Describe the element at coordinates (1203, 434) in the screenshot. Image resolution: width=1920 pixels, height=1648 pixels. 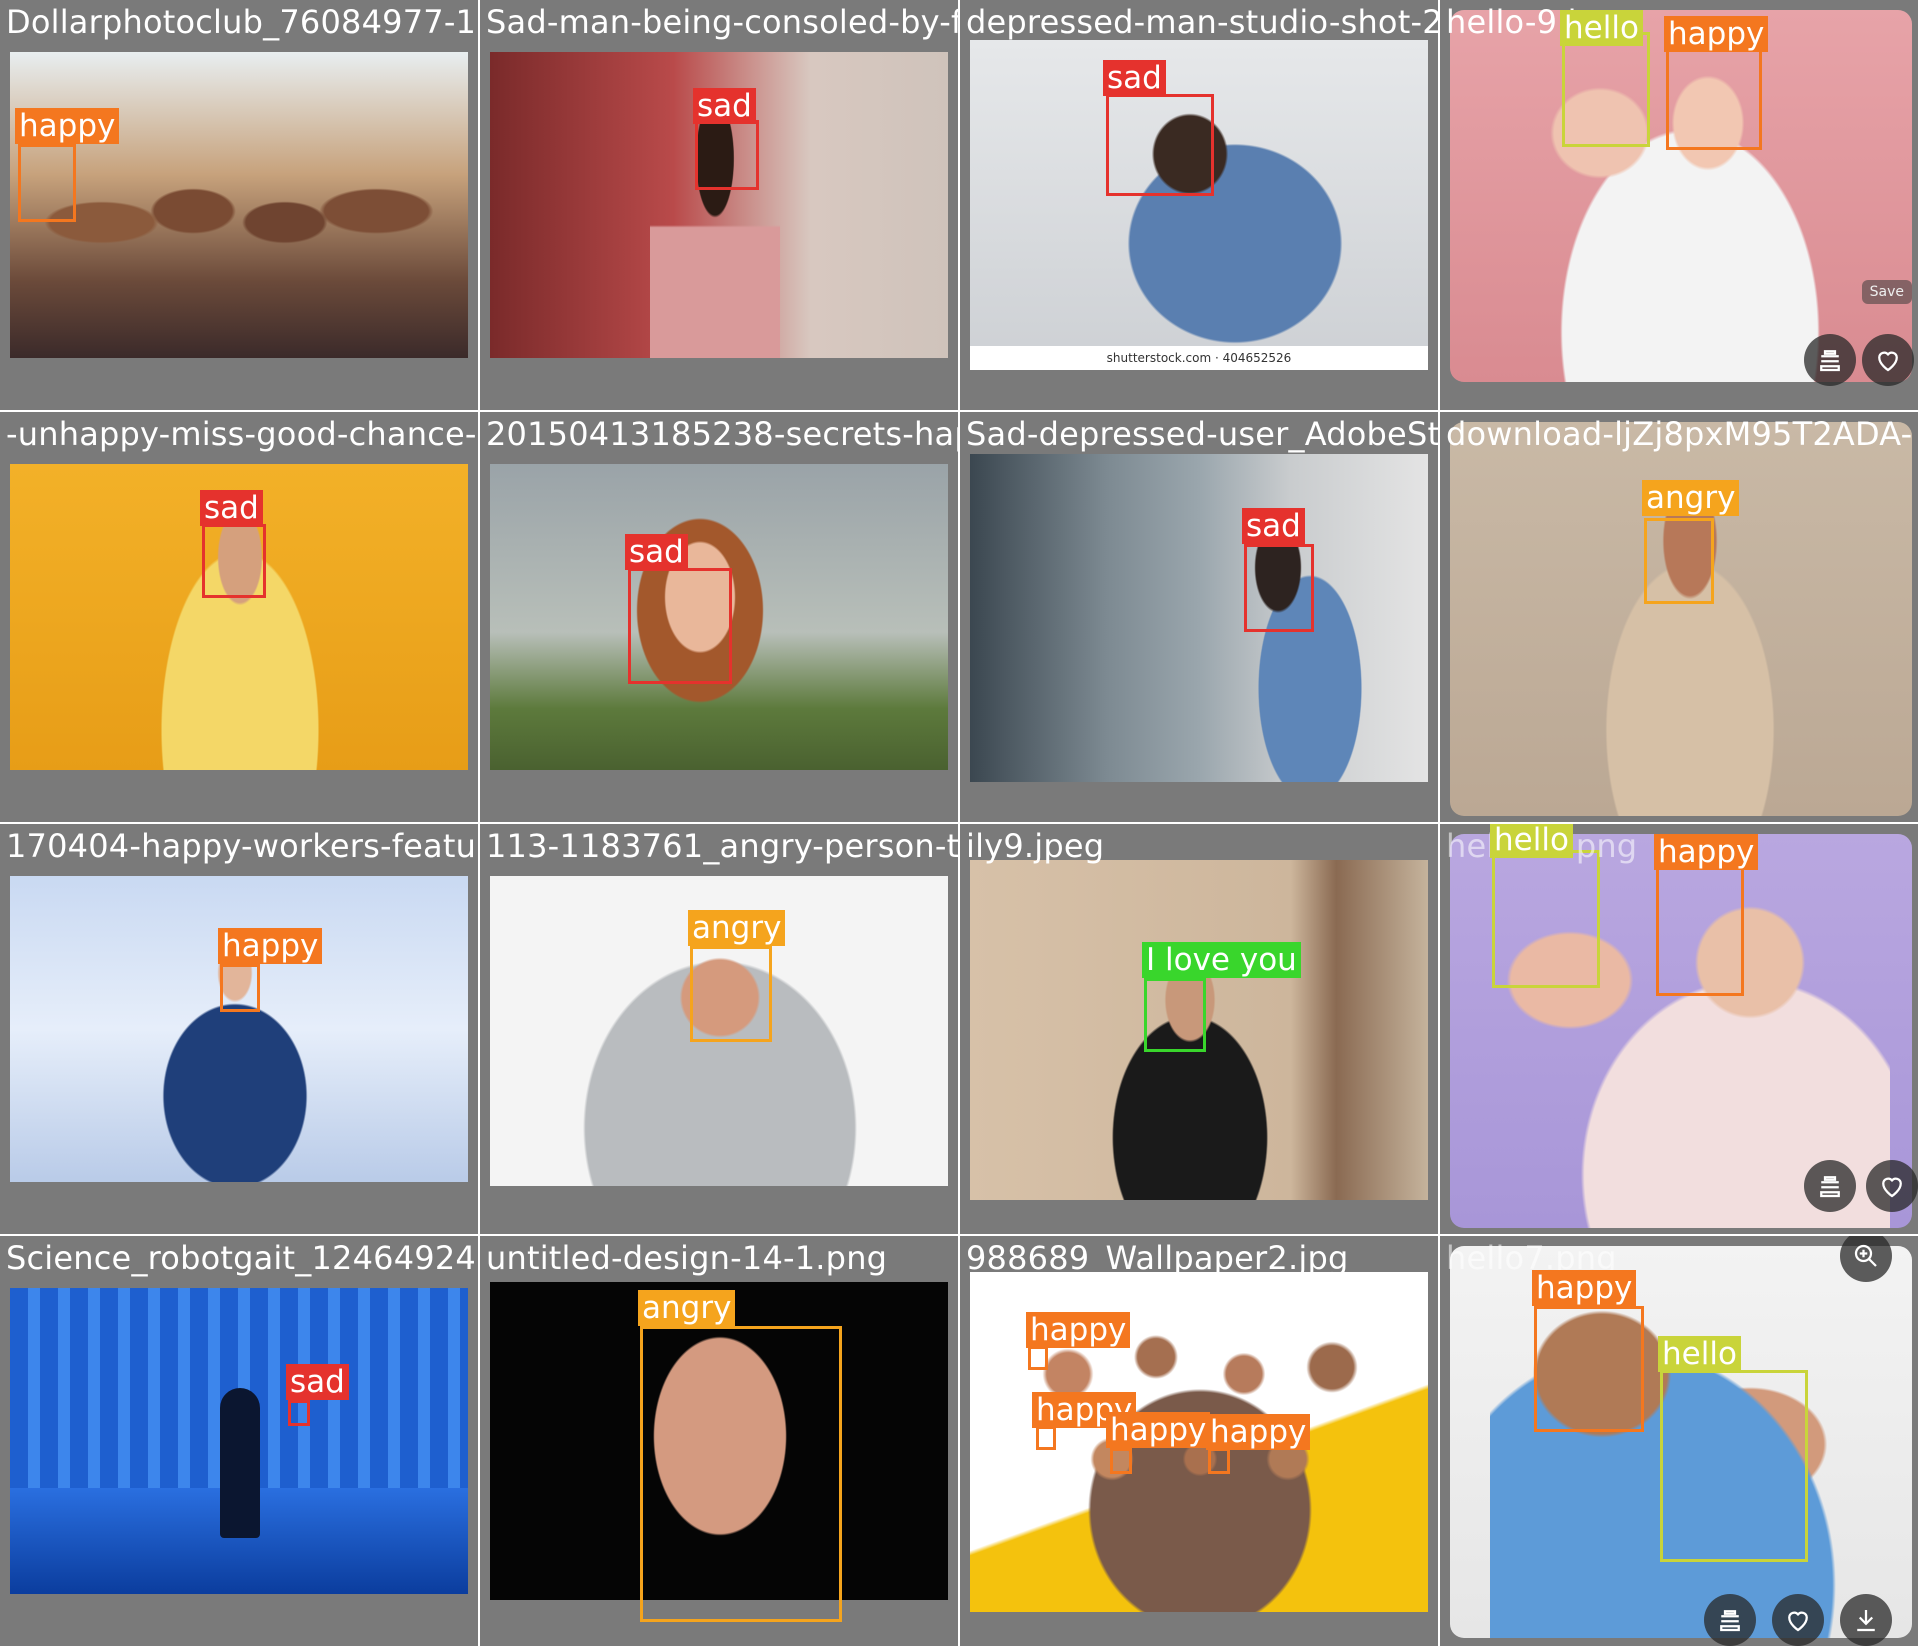
I see `image-filename: Sad-depressed-user_AdobeStock_119` at that location.